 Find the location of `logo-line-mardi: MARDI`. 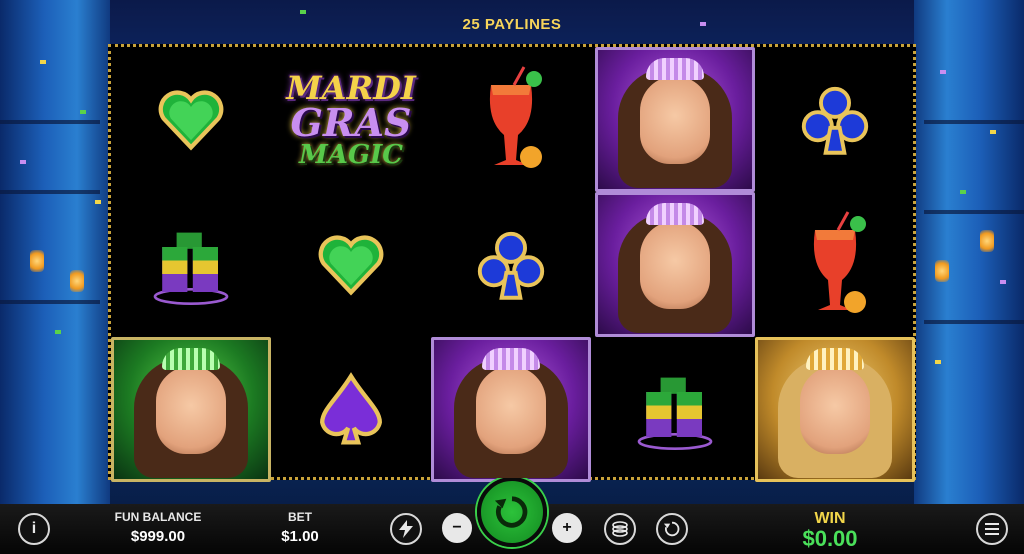

logo-line-mardi: MARDI is located at coordinates (351, 87).